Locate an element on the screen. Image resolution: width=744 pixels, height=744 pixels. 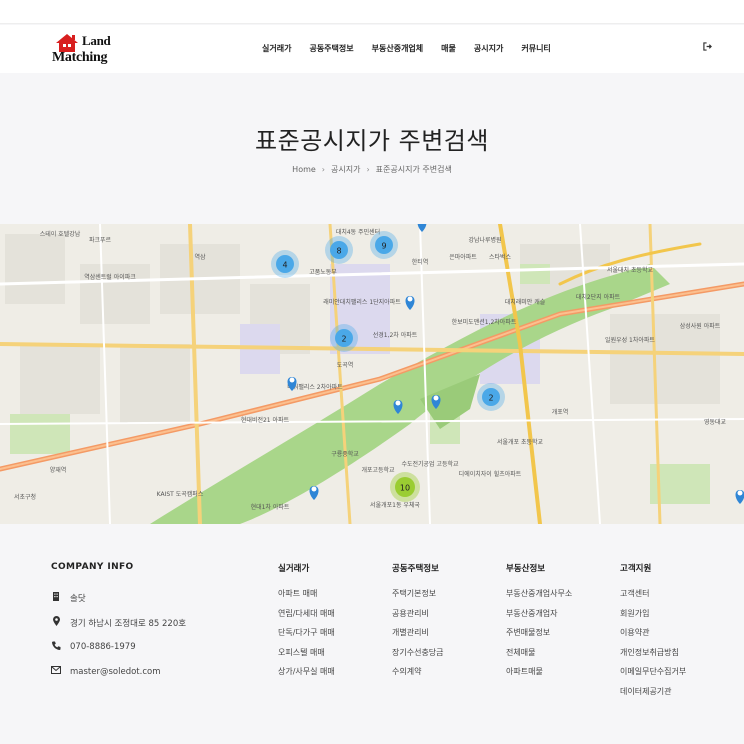
svg-text: 서울개포 초등학교 is located at coordinates (520, 442).